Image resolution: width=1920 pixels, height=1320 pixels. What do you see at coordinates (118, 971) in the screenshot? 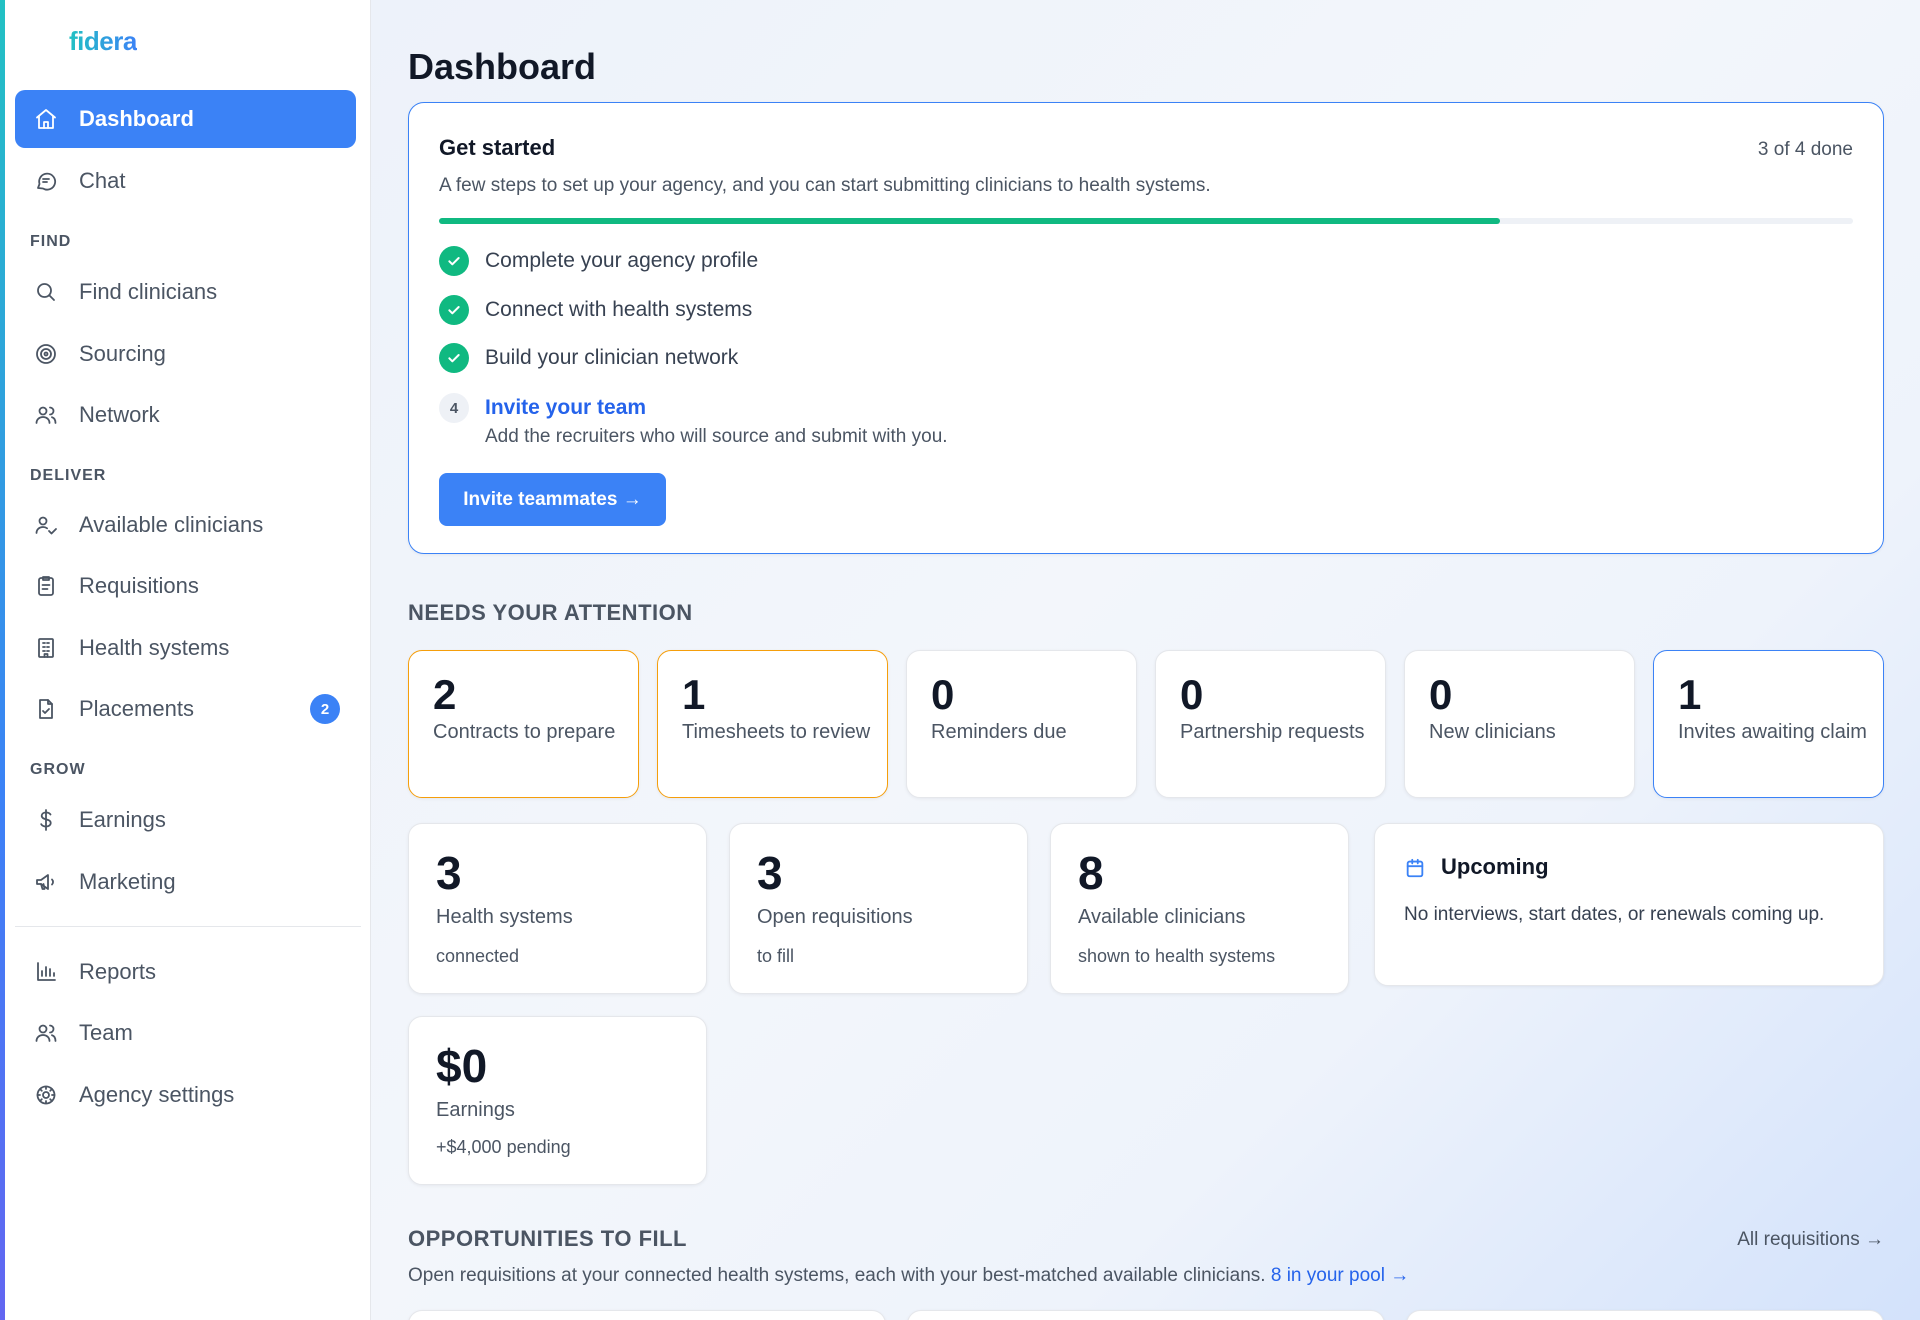
I see `nav-label: Reports` at bounding box center [118, 971].